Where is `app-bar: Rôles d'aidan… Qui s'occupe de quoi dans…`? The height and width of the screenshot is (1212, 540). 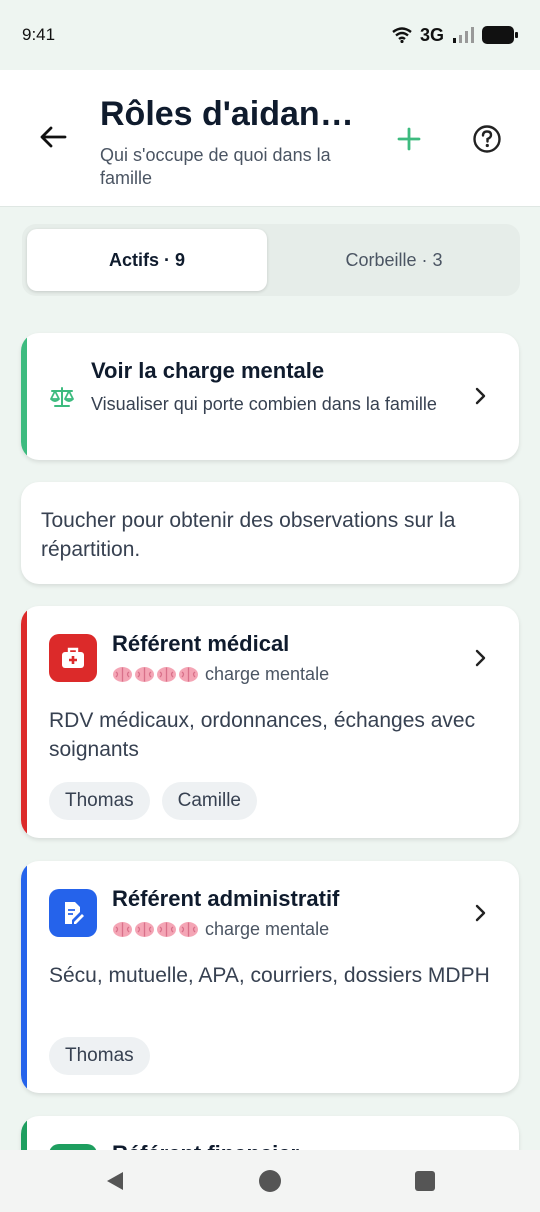 app-bar: Rôles d'aidan… Qui s'occupe de quoi dans… is located at coordinates (270, 138).